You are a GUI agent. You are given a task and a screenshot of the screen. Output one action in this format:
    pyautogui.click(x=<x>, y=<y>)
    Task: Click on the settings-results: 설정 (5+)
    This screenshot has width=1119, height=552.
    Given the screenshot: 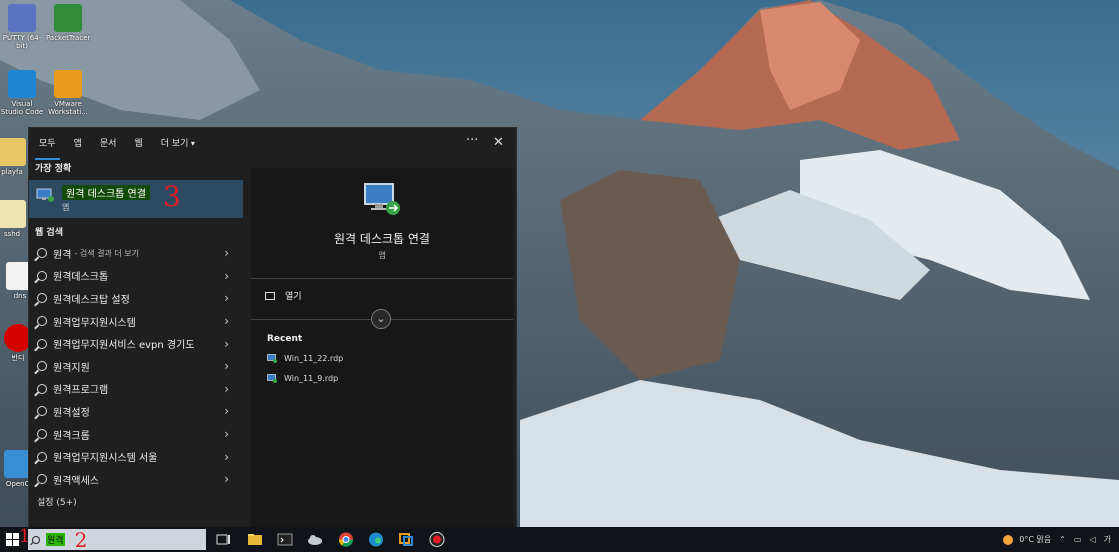 What is the action you would take?
    pyautogui.click(x=136, y=501)
    